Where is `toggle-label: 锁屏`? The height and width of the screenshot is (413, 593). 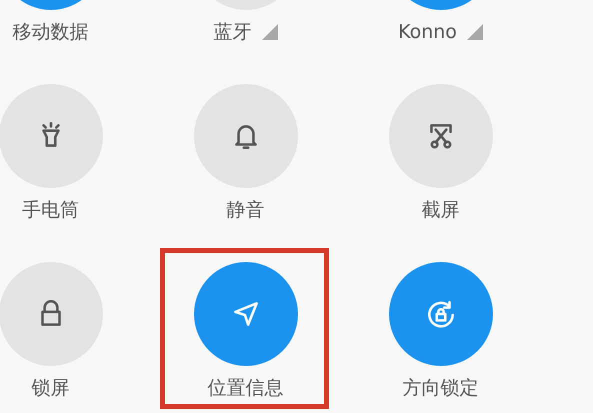 toggle-label: 锁屏 is located at coordinates (51, 388).